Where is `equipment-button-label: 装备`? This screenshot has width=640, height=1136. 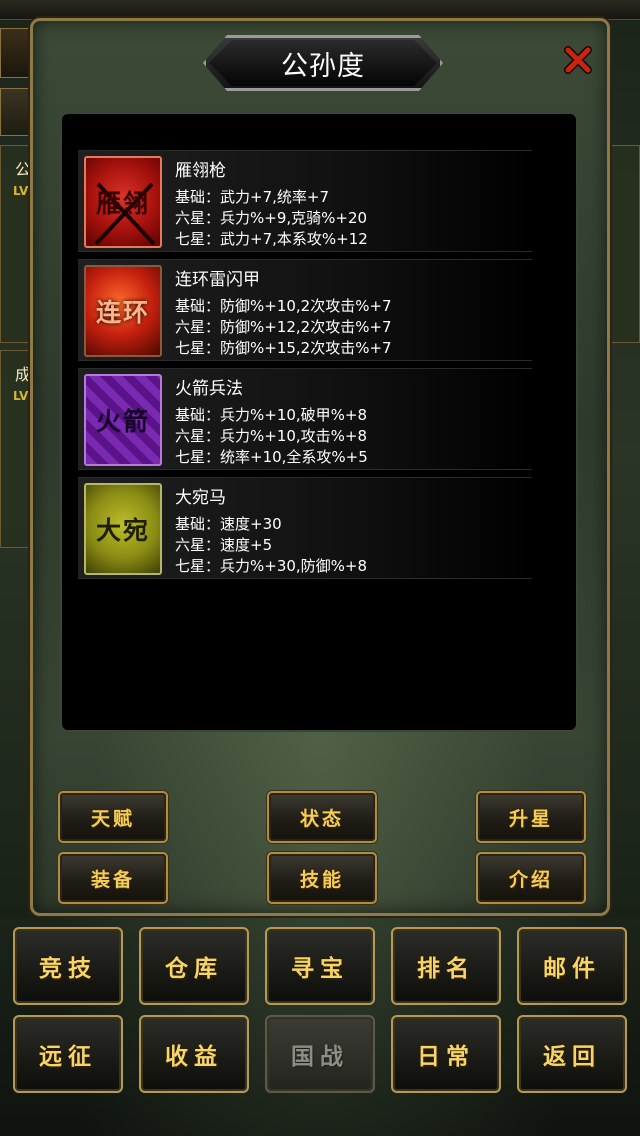 equipment-button-label: 装备 is located at coordinates (112, 879).